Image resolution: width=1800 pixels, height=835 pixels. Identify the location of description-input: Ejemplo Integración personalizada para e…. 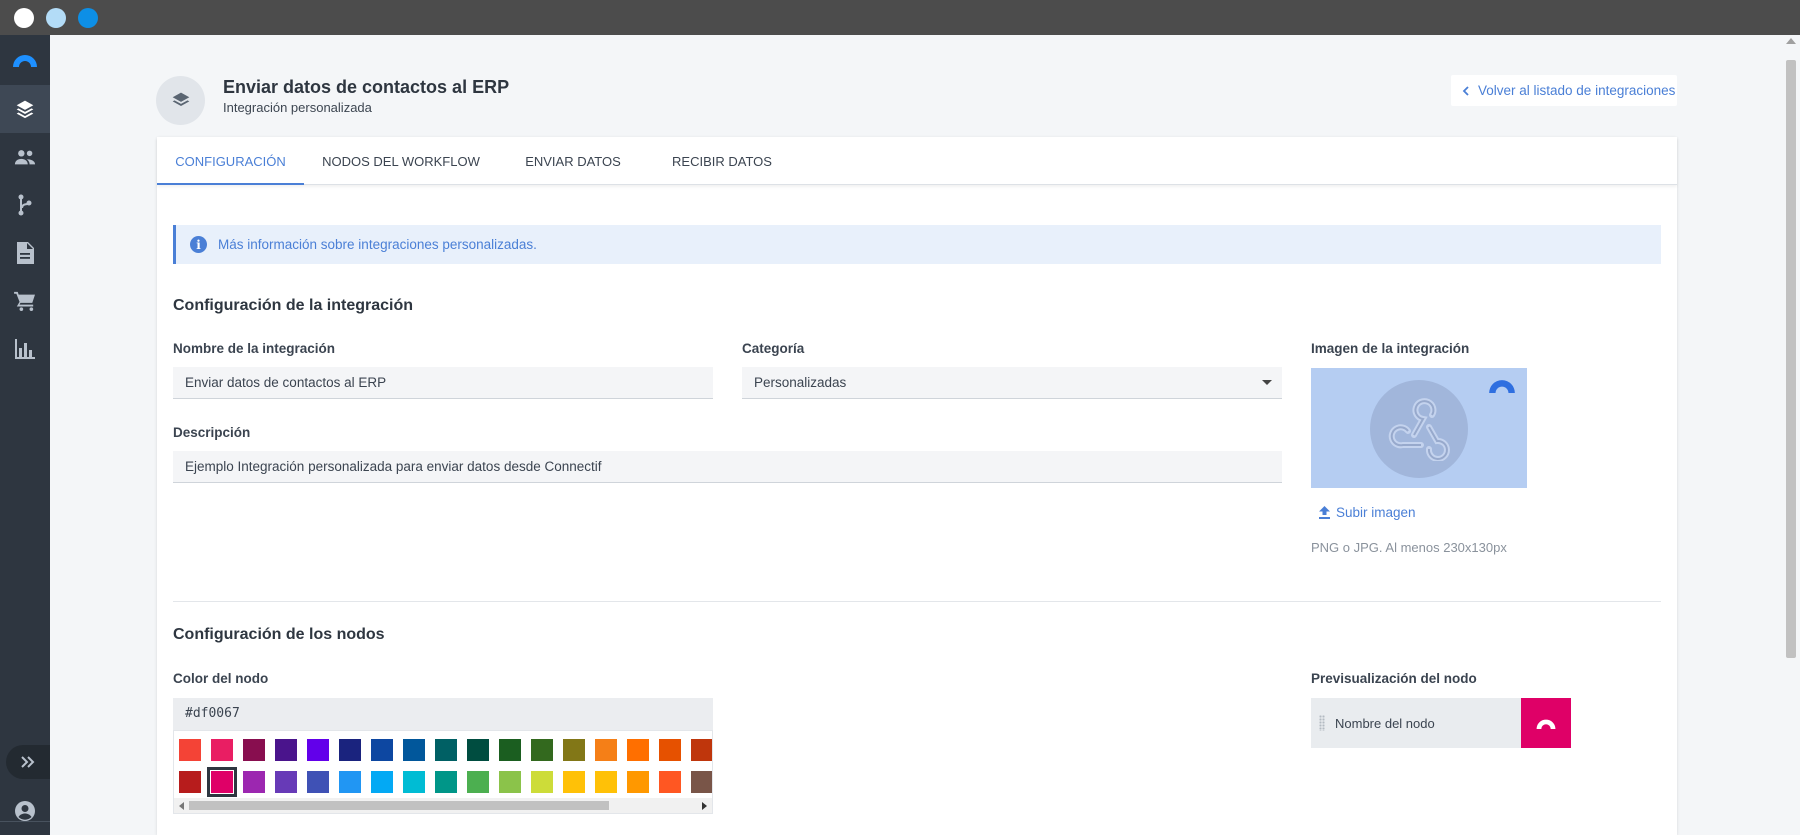
(727, 467).